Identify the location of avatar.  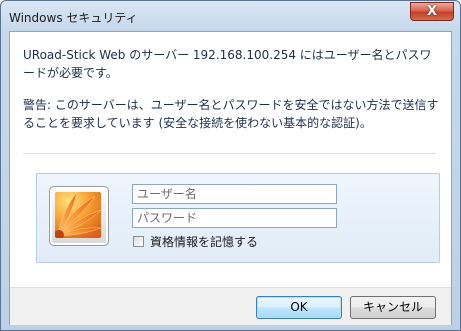
(79, 216).